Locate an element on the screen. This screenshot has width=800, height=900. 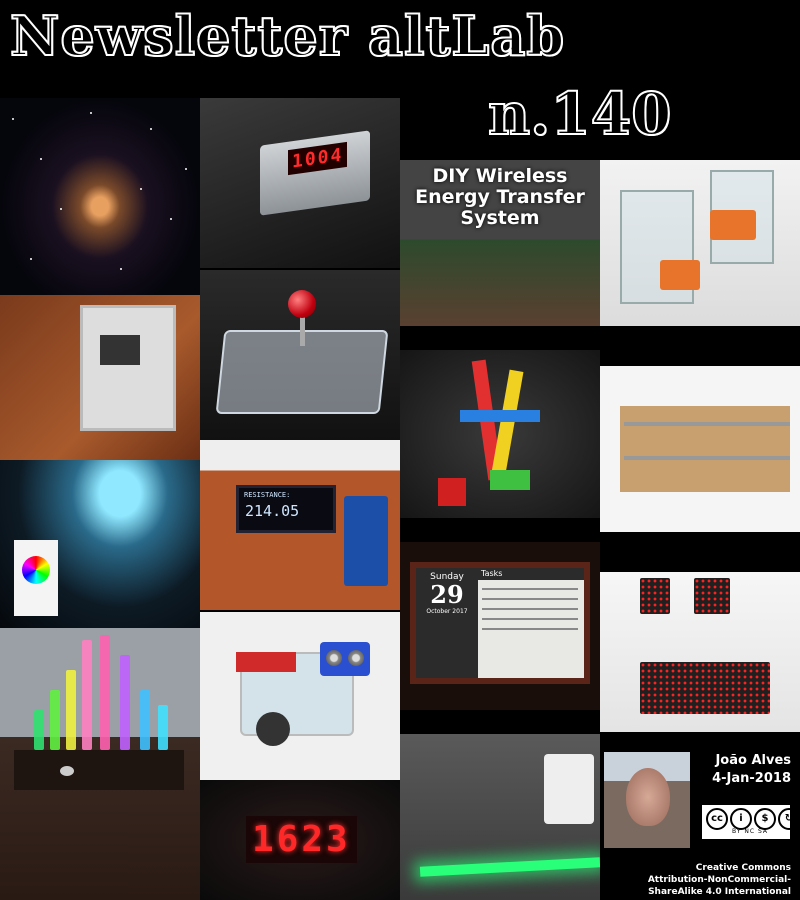
photo-resistance-meter: RESISTANCE: 214.05 is located at coordinates (300, 525).